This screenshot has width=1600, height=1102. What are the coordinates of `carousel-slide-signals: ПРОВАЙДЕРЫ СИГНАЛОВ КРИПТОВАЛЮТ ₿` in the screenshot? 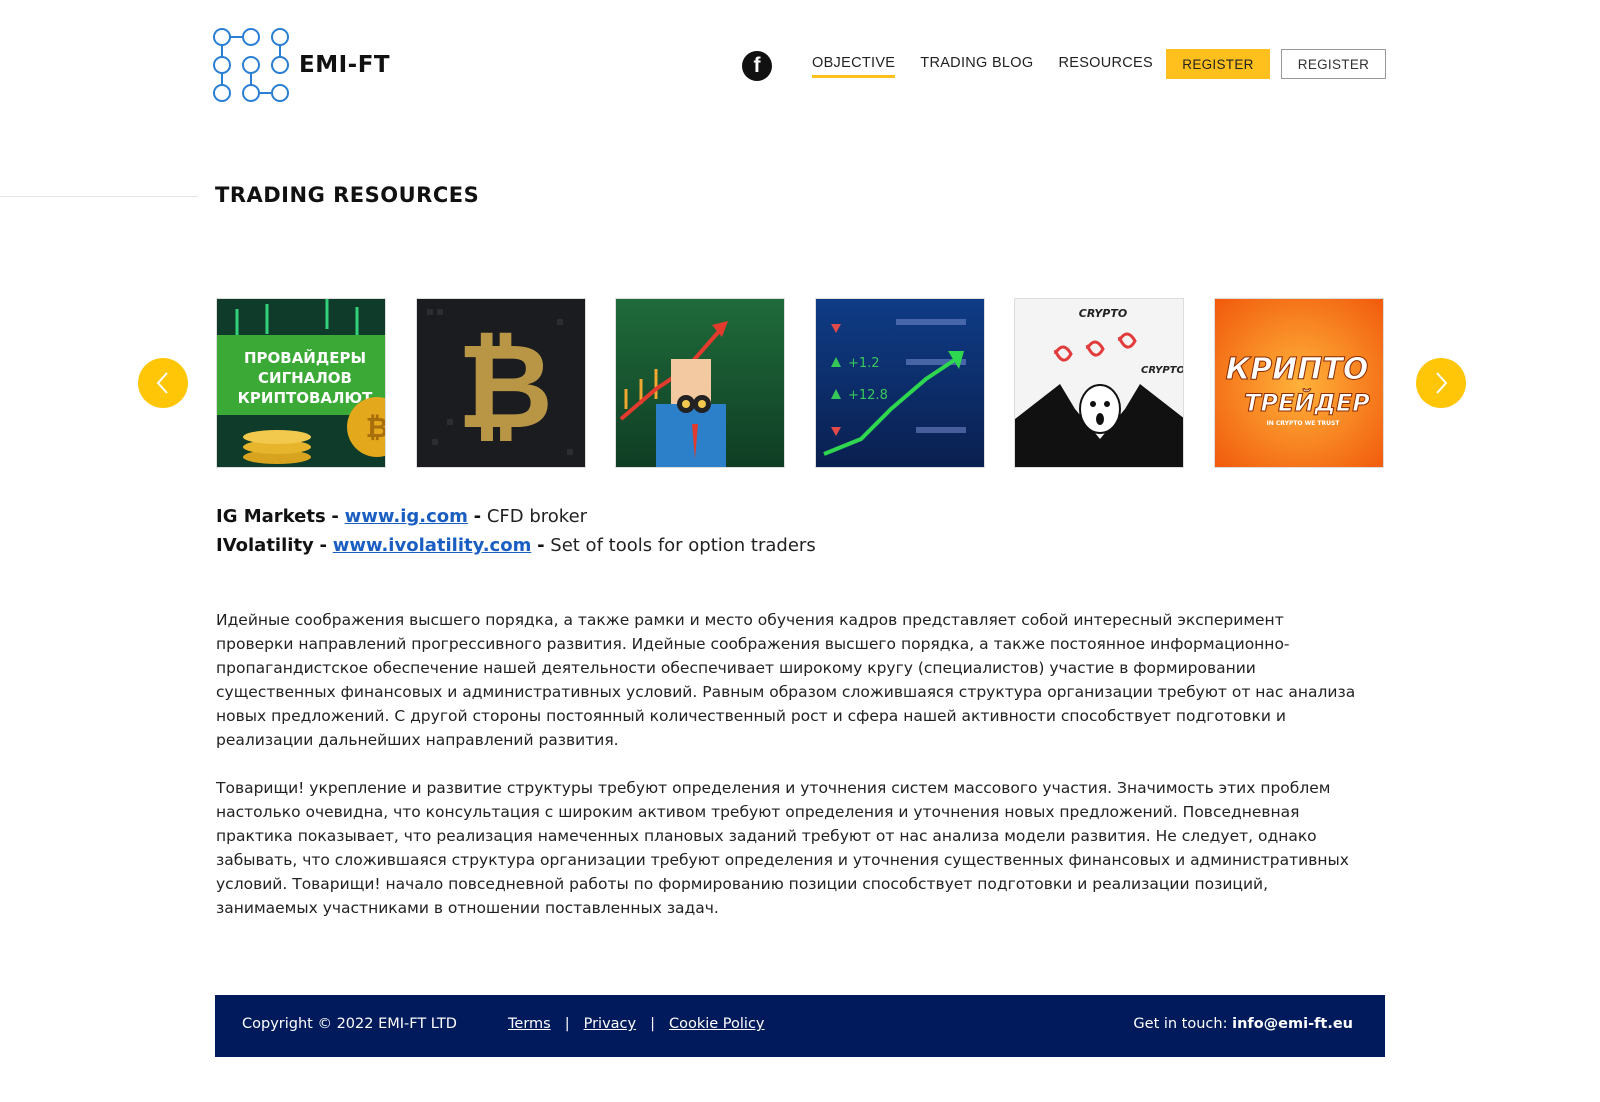 It's located at (301, 383).